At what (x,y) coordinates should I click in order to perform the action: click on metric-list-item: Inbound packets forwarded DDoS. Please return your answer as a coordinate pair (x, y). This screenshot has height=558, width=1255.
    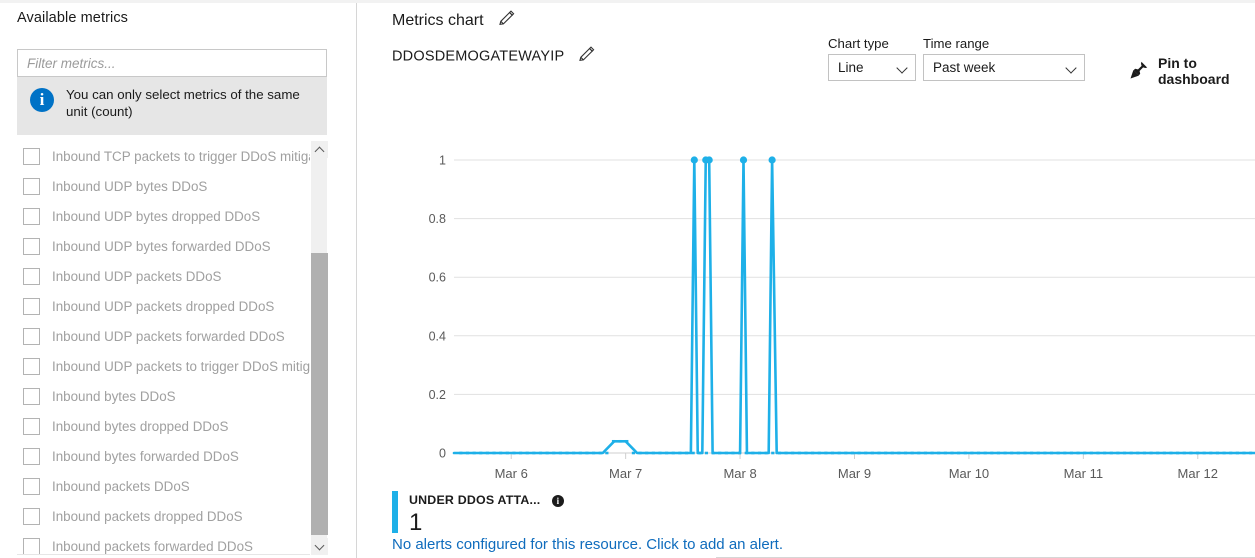
    Looking at the image, I should click on (172, 542).